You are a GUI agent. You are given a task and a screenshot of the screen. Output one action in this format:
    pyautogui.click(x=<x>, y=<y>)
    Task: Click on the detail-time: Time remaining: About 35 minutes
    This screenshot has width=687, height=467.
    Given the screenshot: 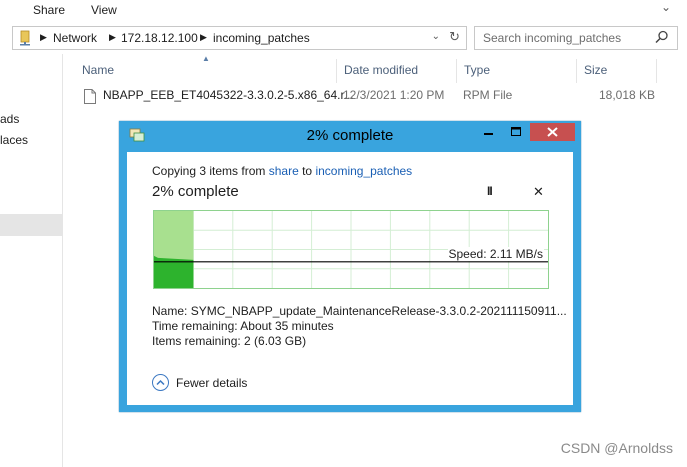 What is the action you would take?
    pyautogui.click(x=243, y=326)
    